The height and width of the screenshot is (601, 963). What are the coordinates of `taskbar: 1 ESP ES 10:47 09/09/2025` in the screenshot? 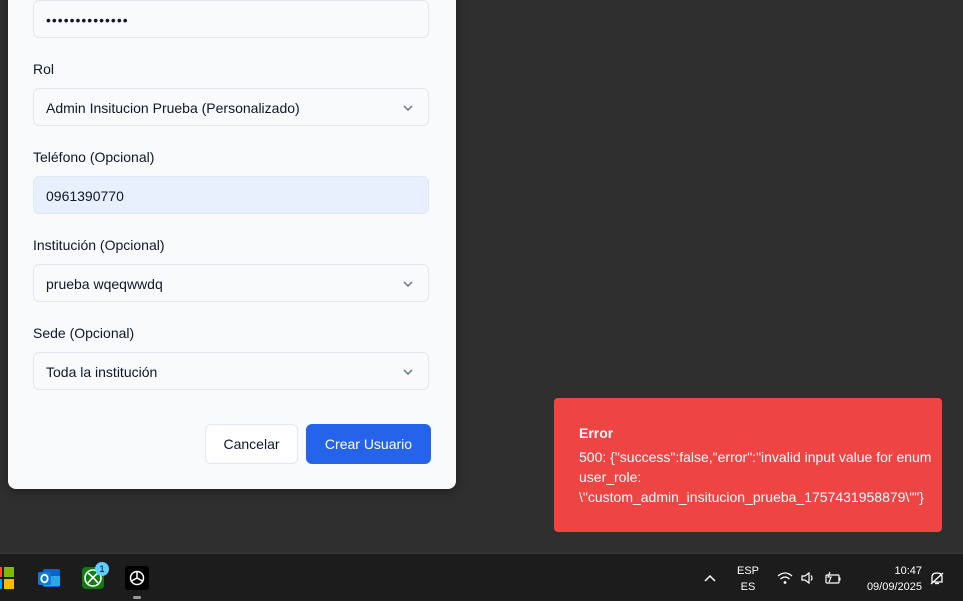 It's located at (481, 577).